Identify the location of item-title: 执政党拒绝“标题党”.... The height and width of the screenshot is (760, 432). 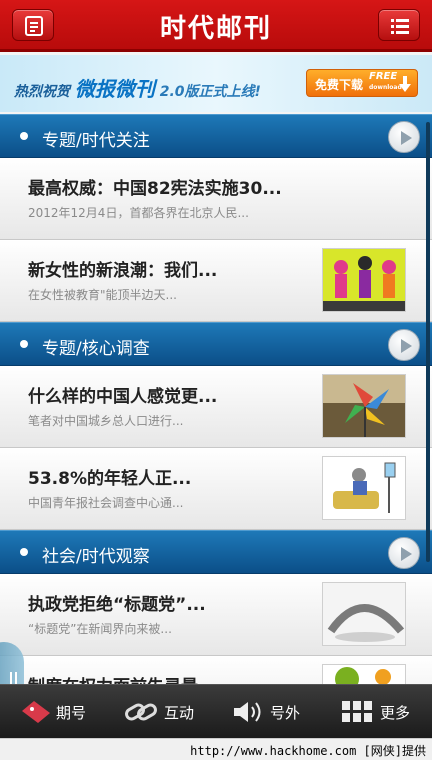
(117, 605).